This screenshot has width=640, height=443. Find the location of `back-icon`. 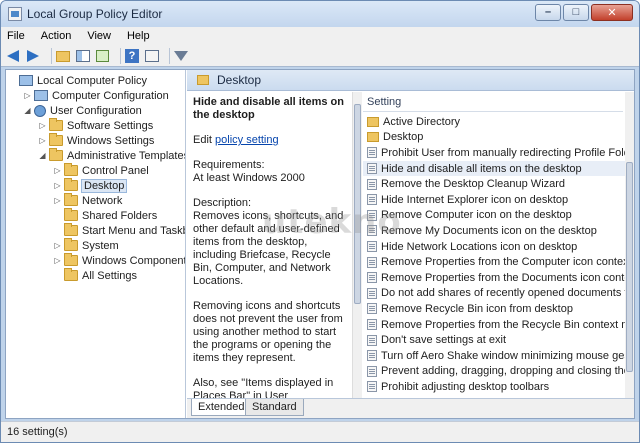

back-icon is located at coordinates (15, 56).